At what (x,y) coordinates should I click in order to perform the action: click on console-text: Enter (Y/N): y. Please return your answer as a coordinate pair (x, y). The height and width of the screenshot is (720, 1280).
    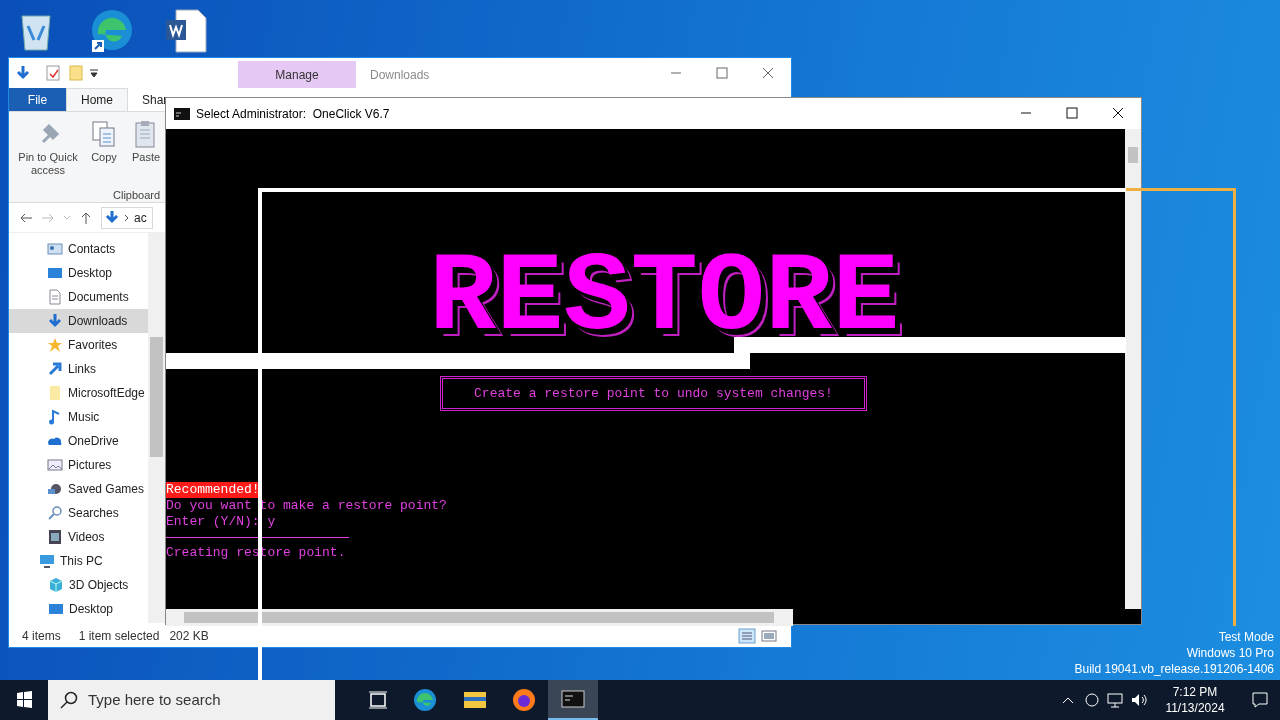
    Looking at the image, I should click on (221, 522).